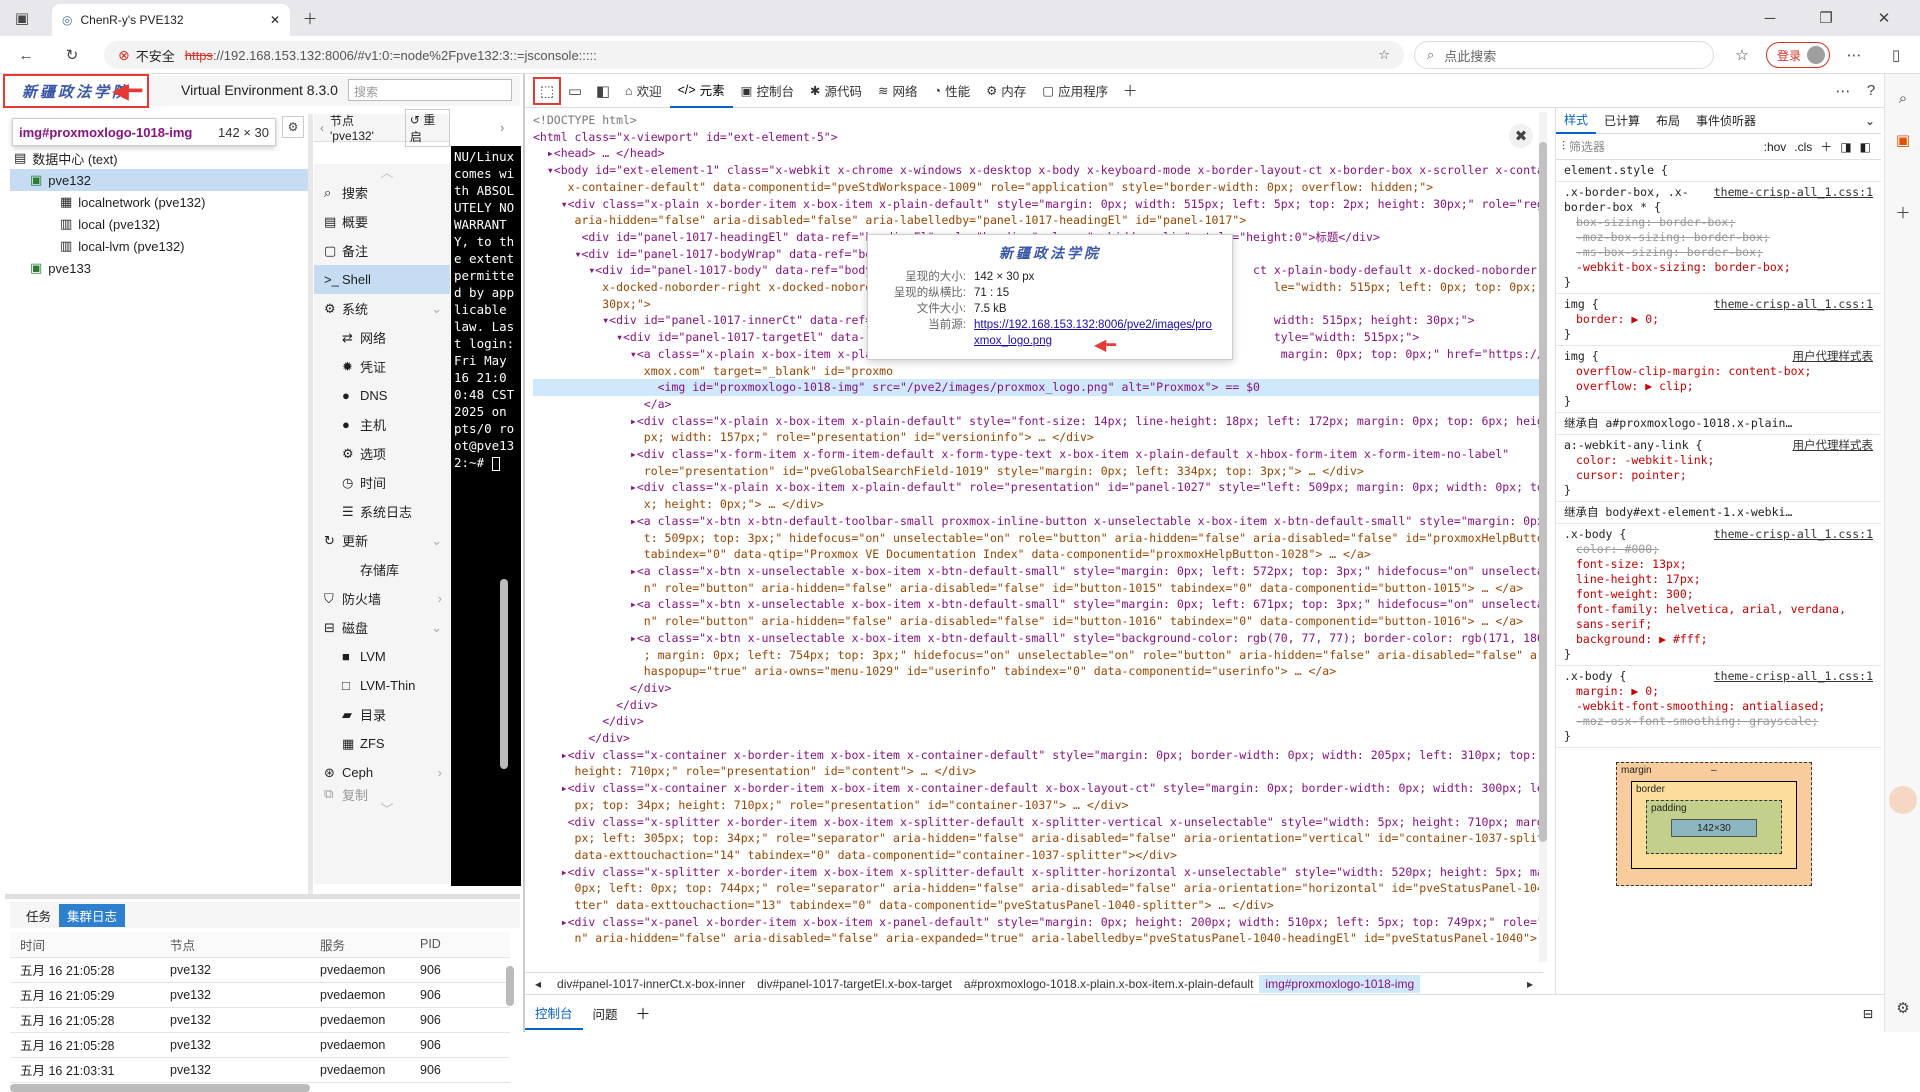 The width and height of the screenshot is (1920, 1092). Describe the element at coordinates (382, 772) in the screenshot. I see `menu-ceph: ⊛ Ceph ›` at that location.